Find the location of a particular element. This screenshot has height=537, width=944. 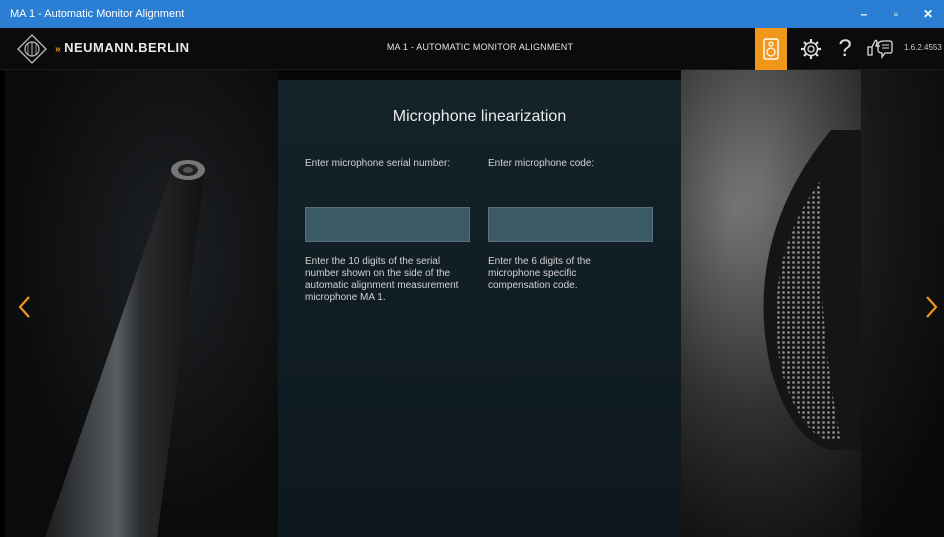

brand-text: NEUMANN.BERLIN is located at coordinates (127, 47).